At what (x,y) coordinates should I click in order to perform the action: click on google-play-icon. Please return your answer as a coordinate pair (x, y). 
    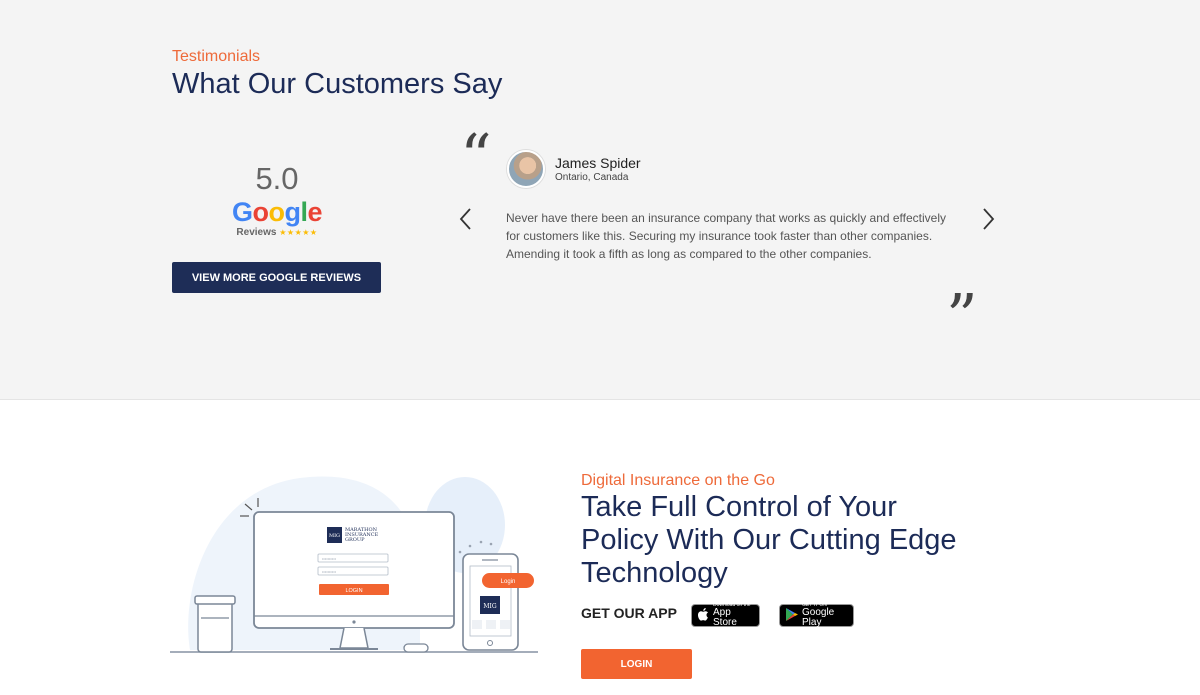
    Looking at the image, I should click on (792, 615).